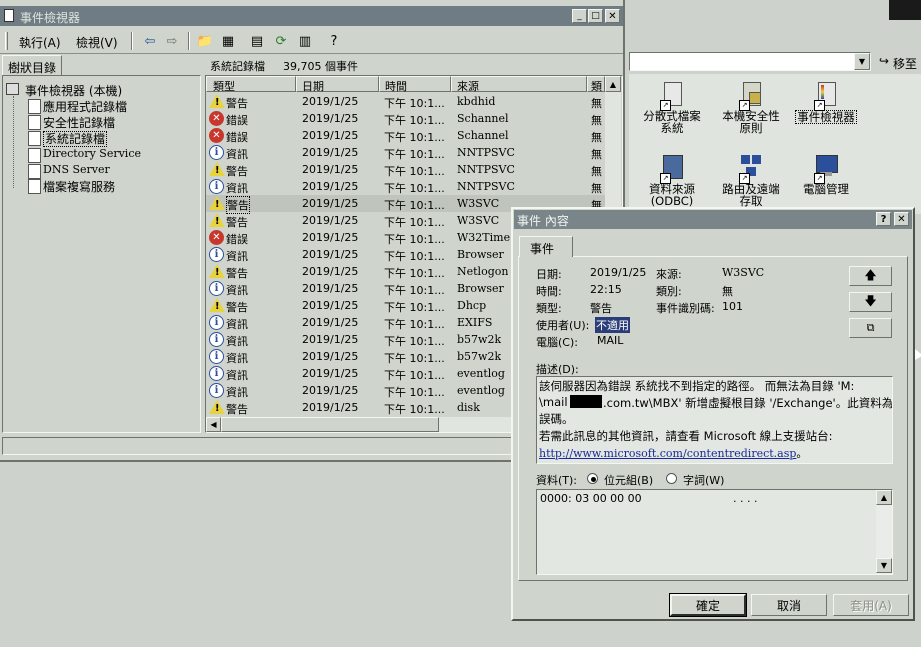 The image size is (921, 647). Describe the element at coordinates (396, 86) in the screenshot. I see `column-label: 時間` at that location.